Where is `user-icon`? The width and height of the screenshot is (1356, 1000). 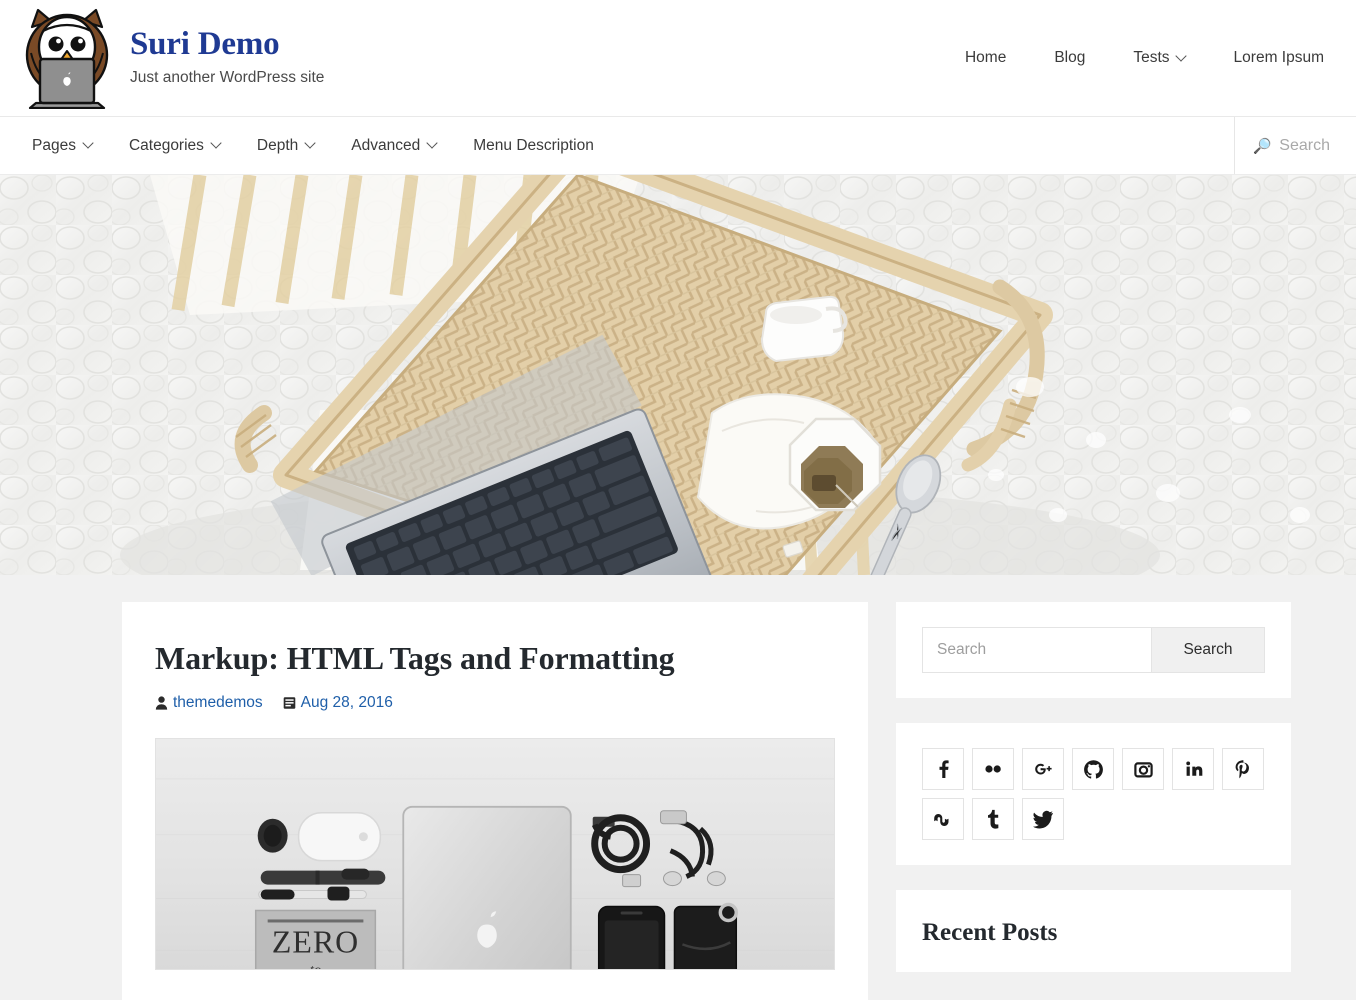
user-icon is located at coordinates (161, 703).